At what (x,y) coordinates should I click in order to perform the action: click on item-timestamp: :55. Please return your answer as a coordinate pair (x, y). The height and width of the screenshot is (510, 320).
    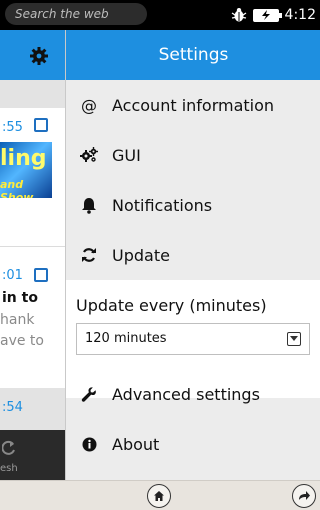
    Looking at the image, I should click on (12, 127).